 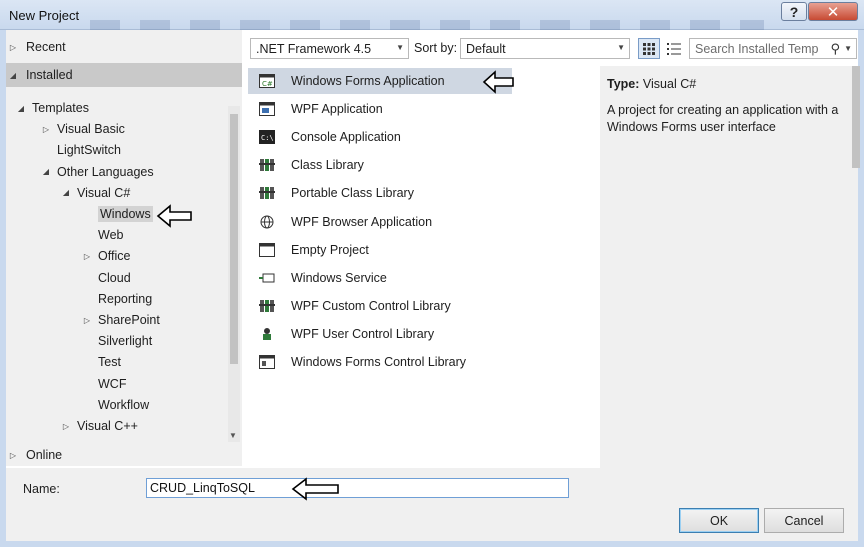 I want to click on tree-item-label: Windows, so click(x=125, y=214).